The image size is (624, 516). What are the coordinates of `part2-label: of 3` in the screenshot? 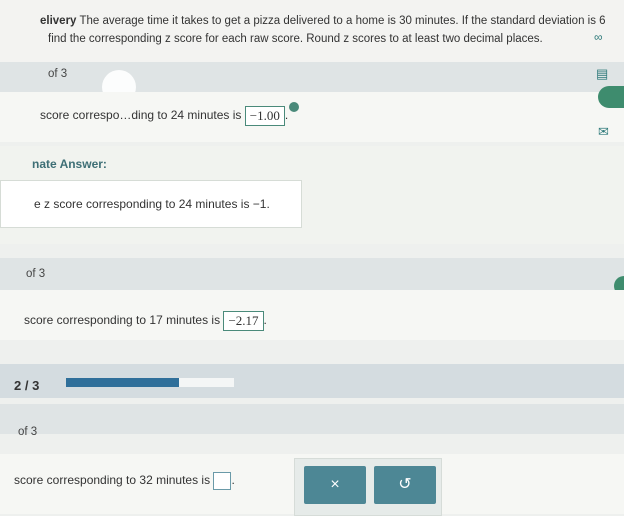 It's located at (36, 274).